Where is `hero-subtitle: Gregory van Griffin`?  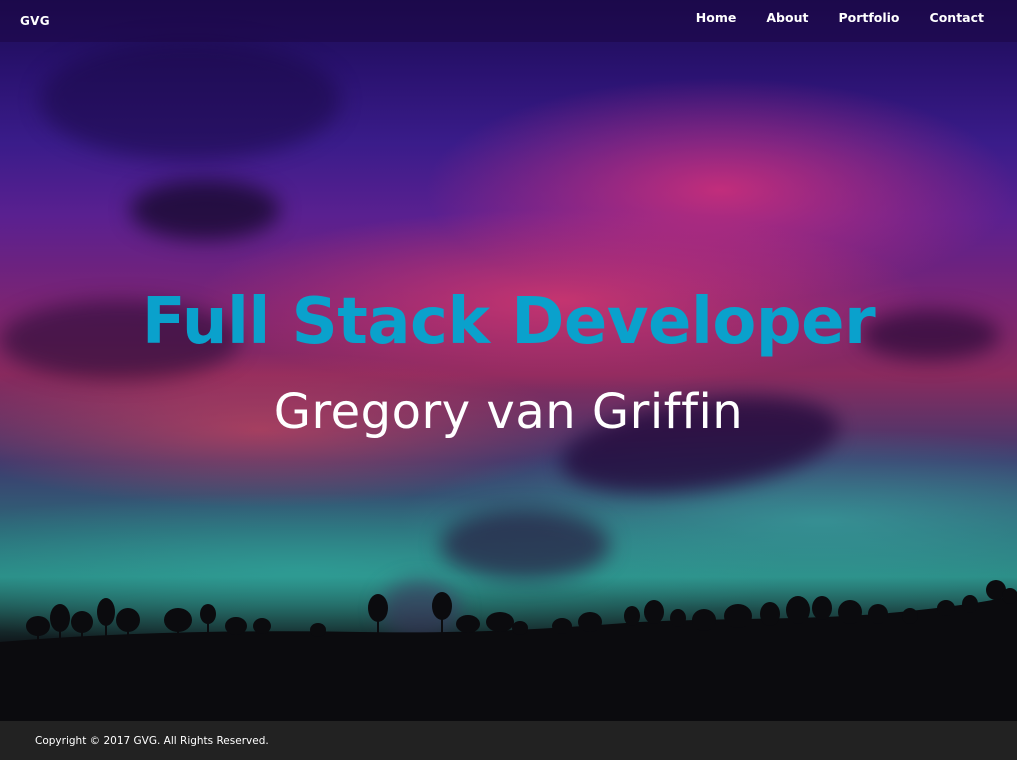 hero-subtitle: Gregory van Griffin is located at coordinates (508, 412).